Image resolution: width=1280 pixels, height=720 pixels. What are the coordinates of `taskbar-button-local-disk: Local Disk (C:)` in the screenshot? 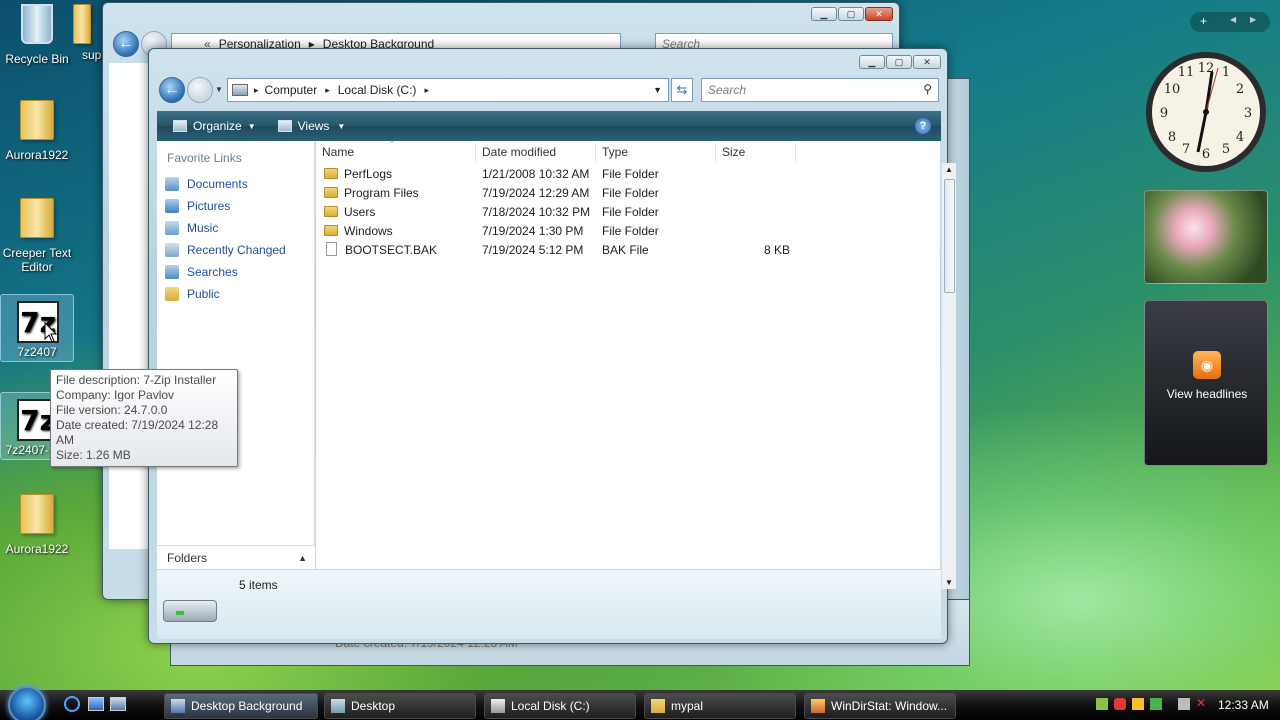 It's located at (560, 706).